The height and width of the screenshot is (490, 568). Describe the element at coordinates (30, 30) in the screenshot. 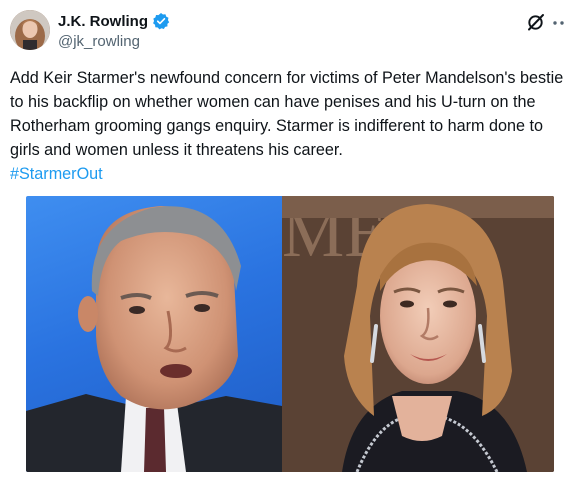

I see `avatar` at that location.